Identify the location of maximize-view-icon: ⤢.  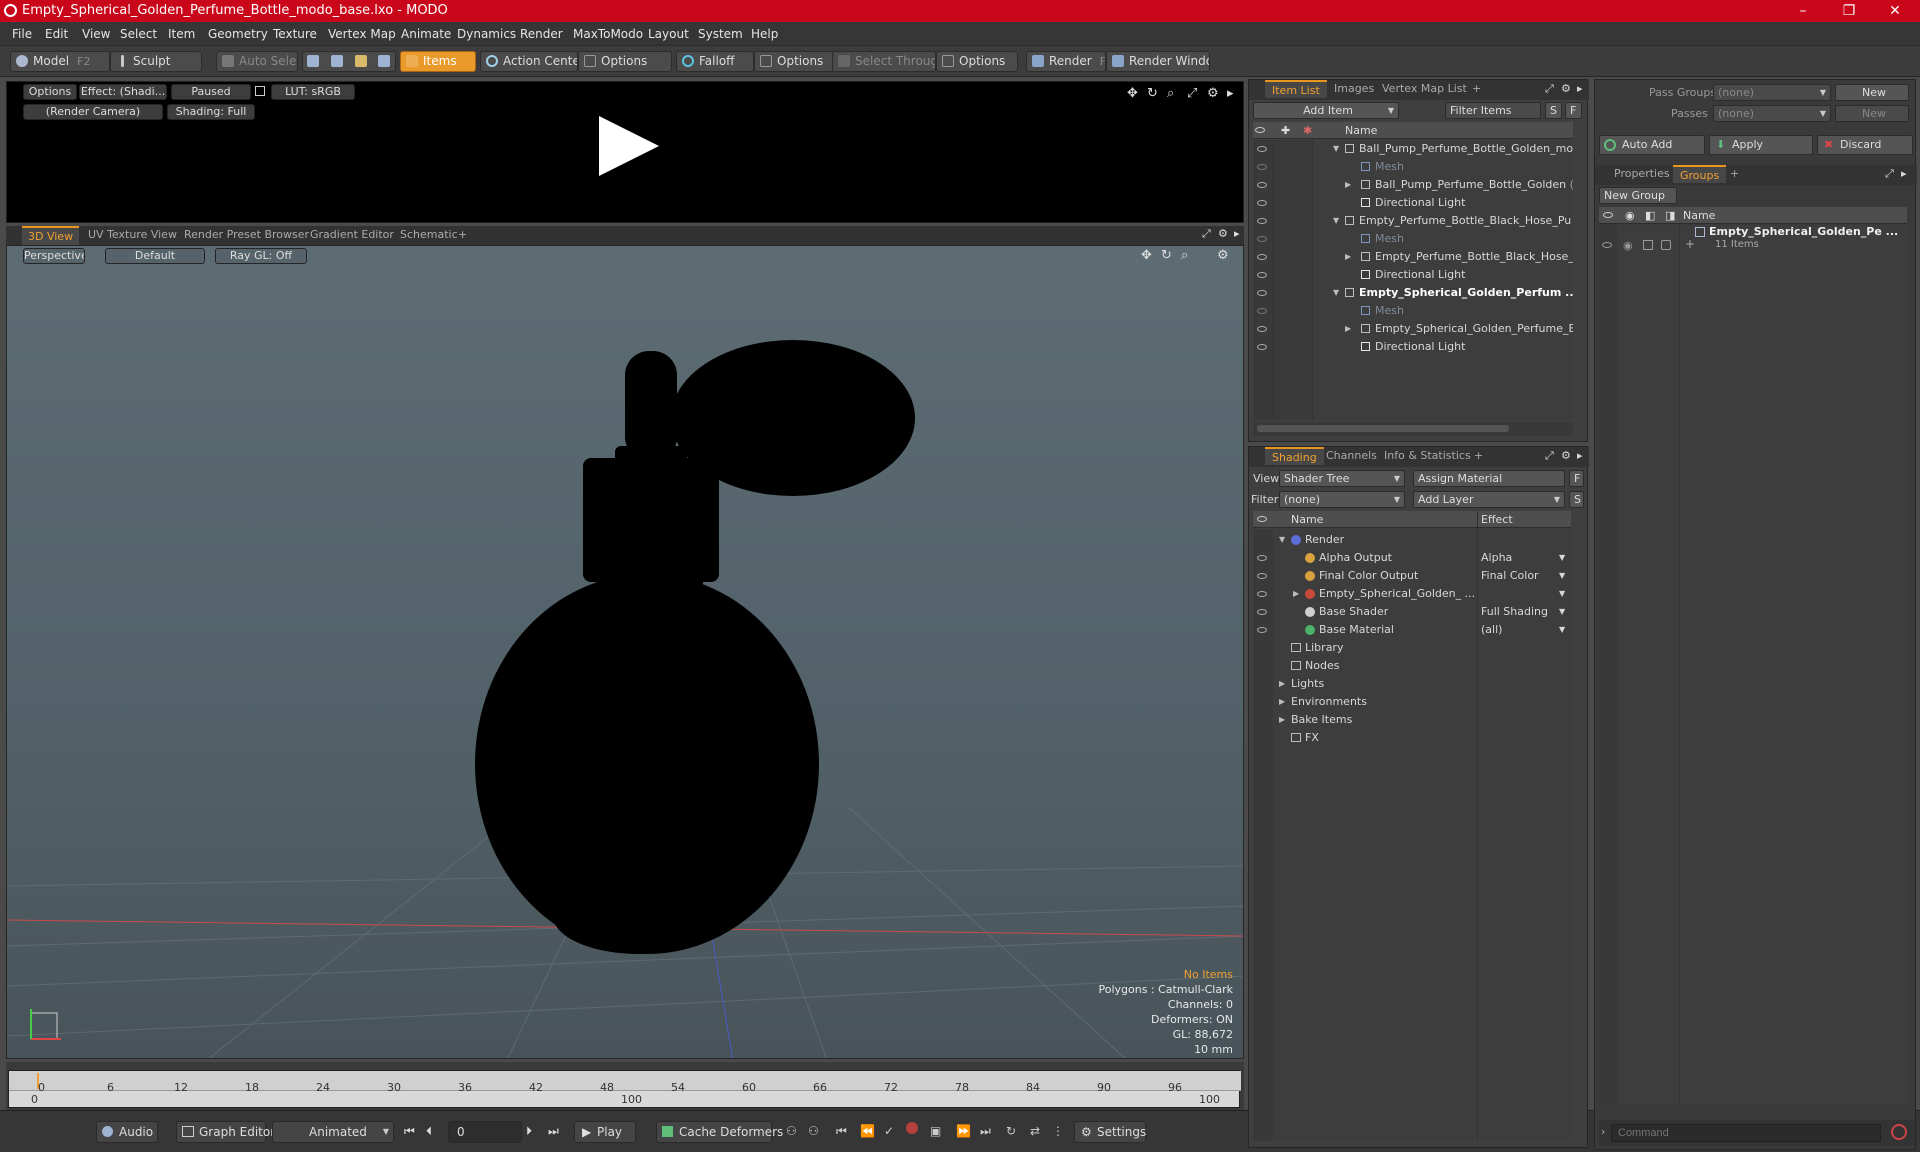
(1206, 234).